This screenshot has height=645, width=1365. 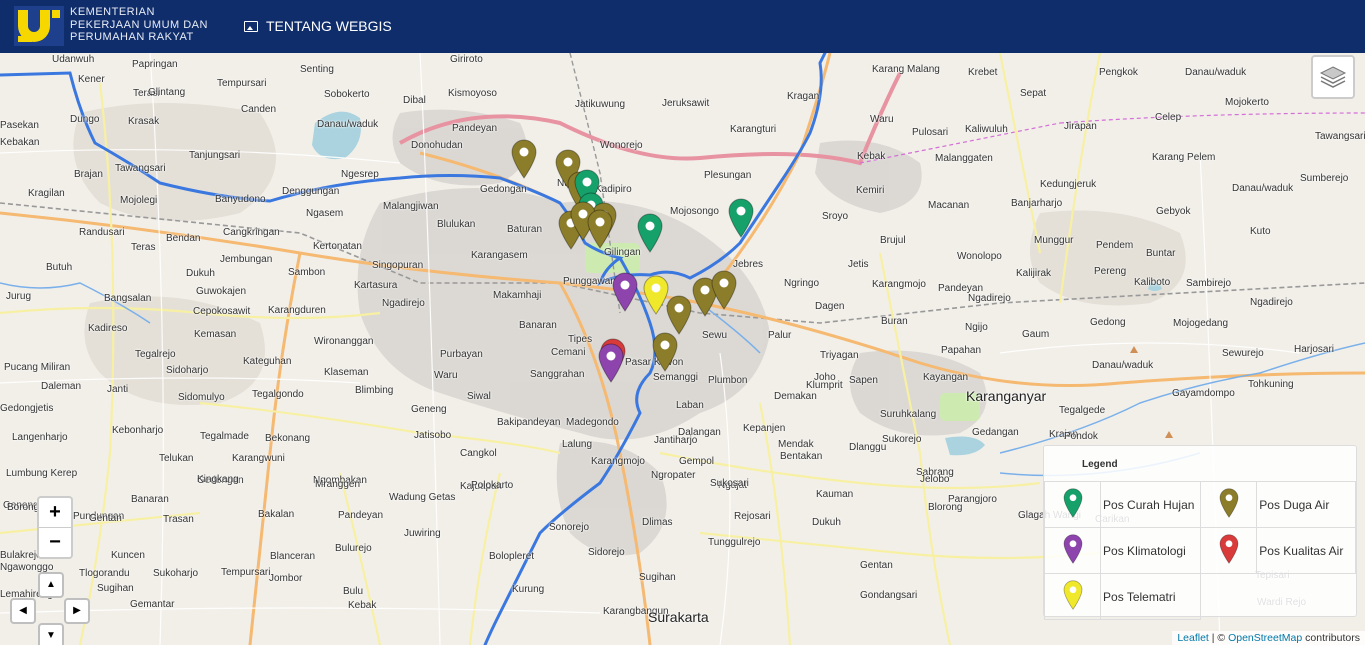 I want to click on map-attribution: Leaflet | © OpenStreetMap contributors, so click(x=1268, y=638).